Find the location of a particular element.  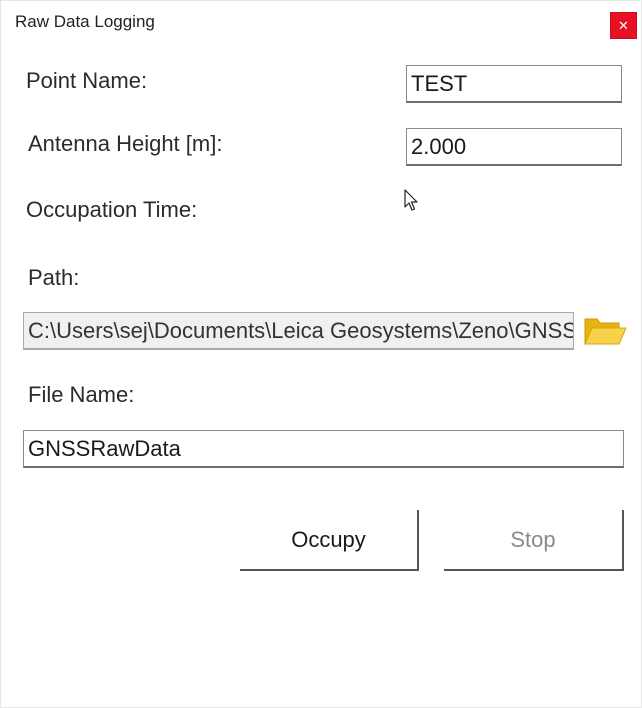

folder-open-icon is located at coordinates (605, 331).